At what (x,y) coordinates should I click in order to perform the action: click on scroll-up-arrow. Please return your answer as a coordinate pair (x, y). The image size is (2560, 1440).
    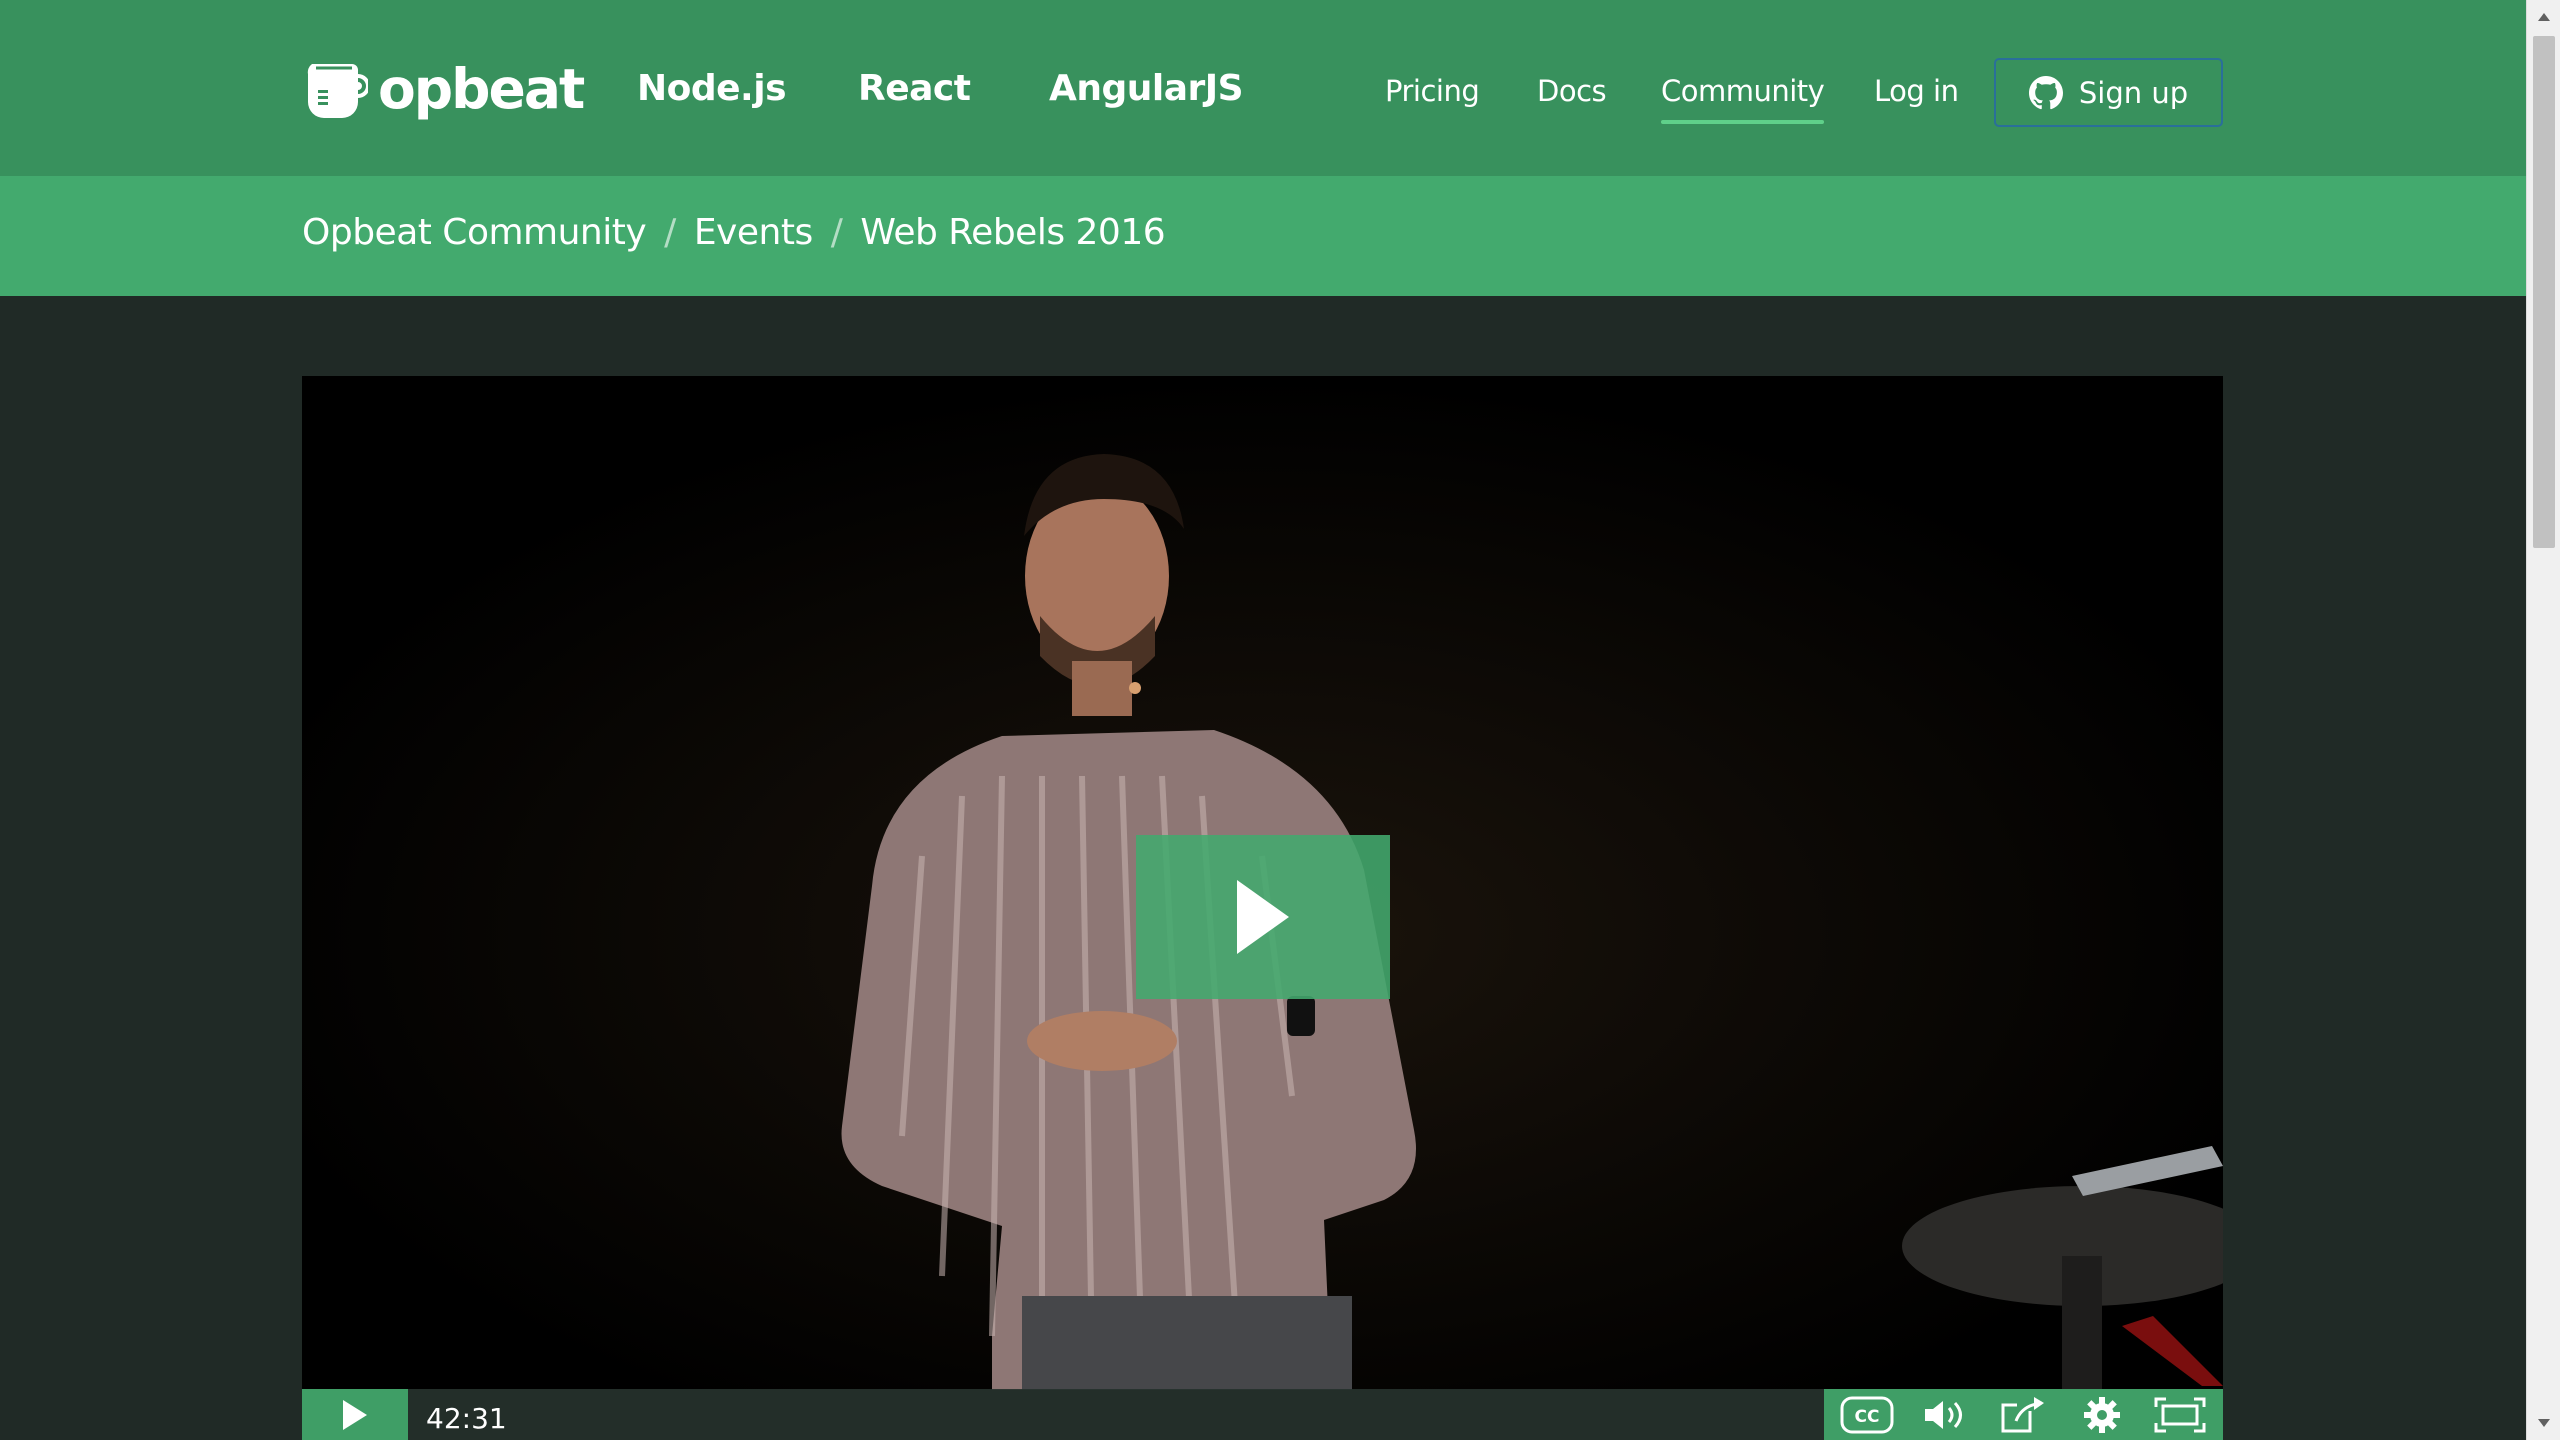
    Looking at the image, I should click on (2543, 17).